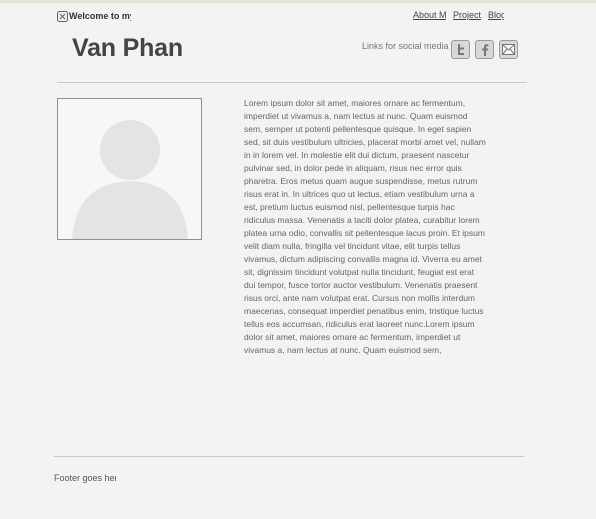 Image resolution: width=596 pixels, height=519 pixels. I want to click on top-strip, so click(298, 1).